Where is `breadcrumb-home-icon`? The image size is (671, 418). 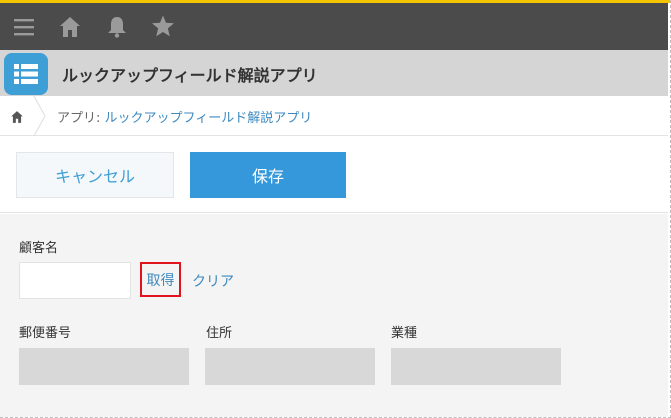
breadcrumb-home-icon is located at coordinates (17, 118).